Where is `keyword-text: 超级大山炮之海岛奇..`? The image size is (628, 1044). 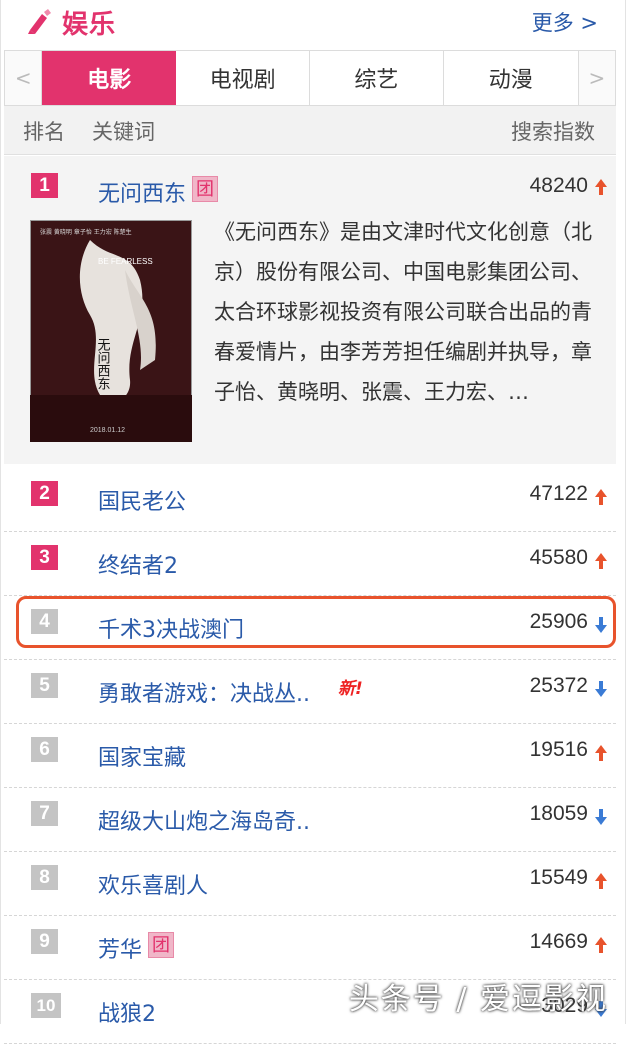 keyword-text: 超级大山炮之海岛奇.. is located at coordinates (204, 822).